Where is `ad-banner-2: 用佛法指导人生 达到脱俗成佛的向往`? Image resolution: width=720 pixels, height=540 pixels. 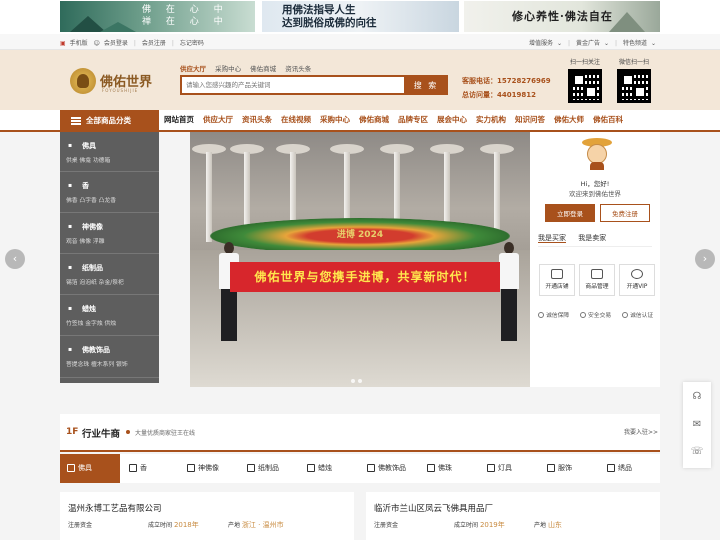
ad-banner-2: 用佛法指导人生 达到脱俗成佛的向往 is located at coordinates (360, 16).